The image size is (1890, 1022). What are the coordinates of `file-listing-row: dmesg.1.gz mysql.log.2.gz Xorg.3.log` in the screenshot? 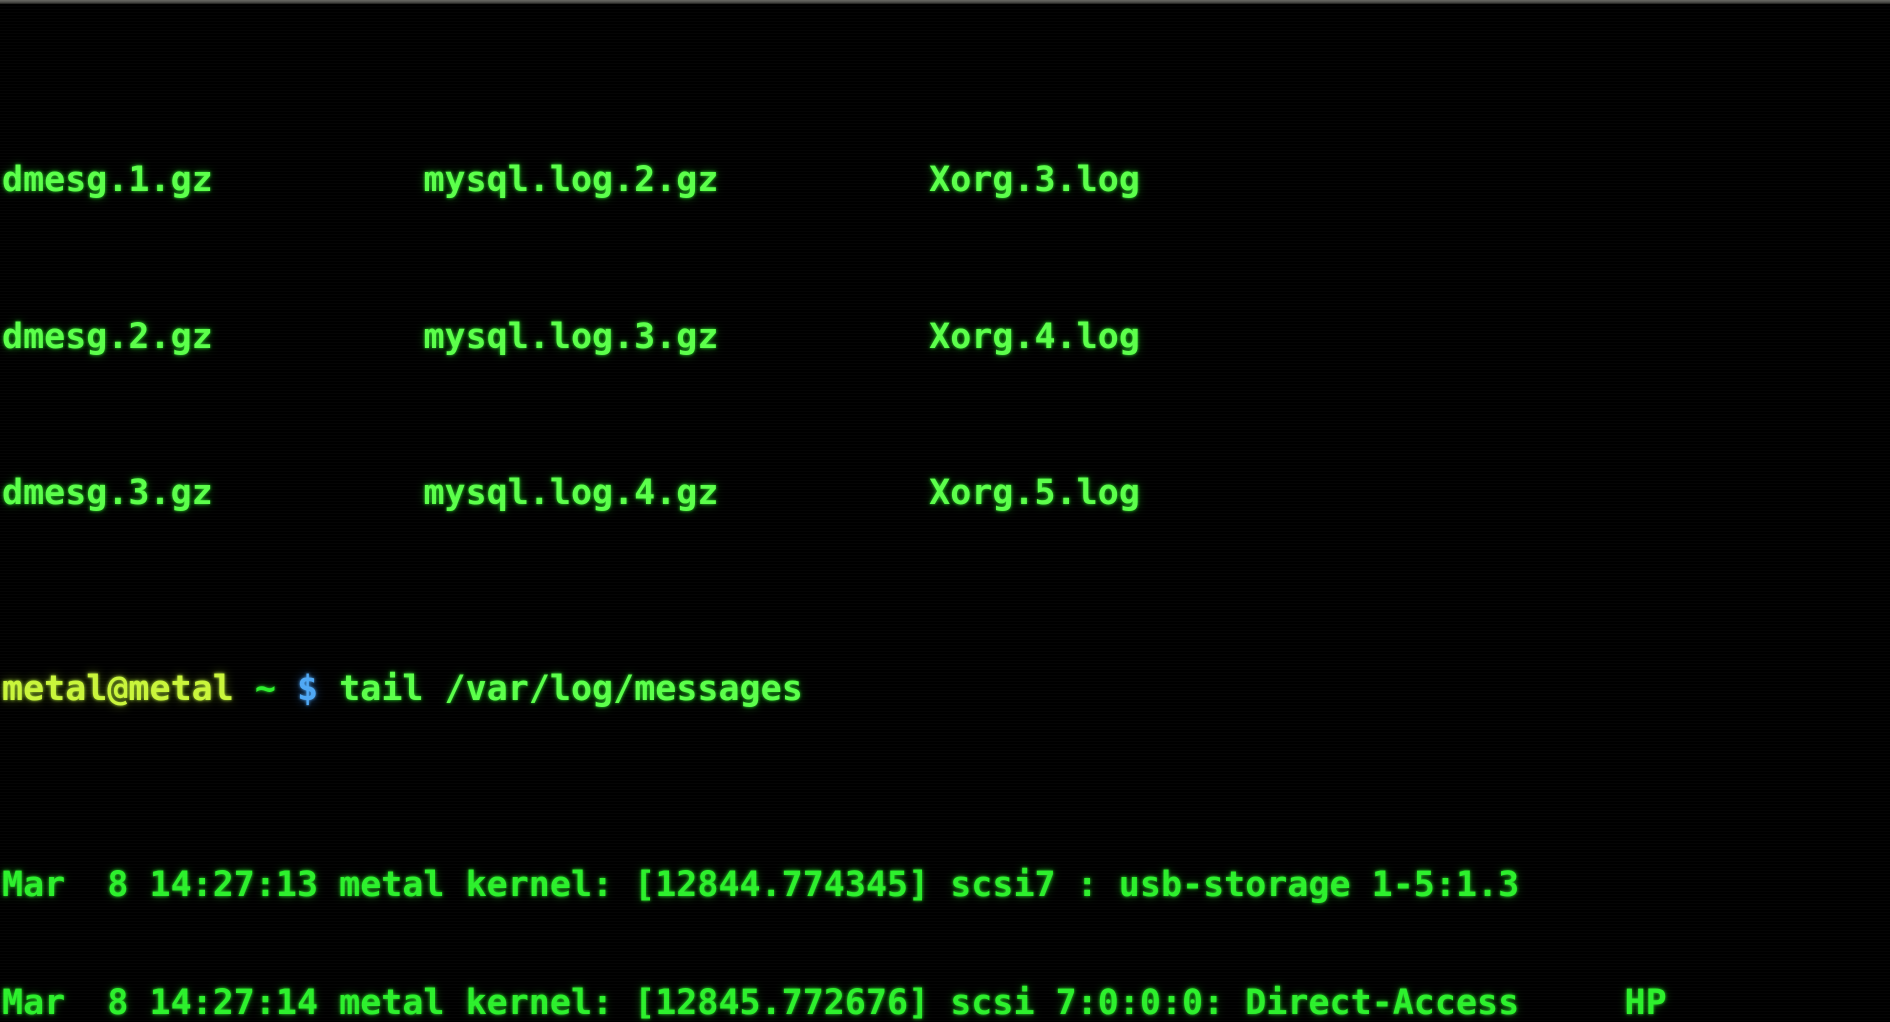 It's located at (946, 180).